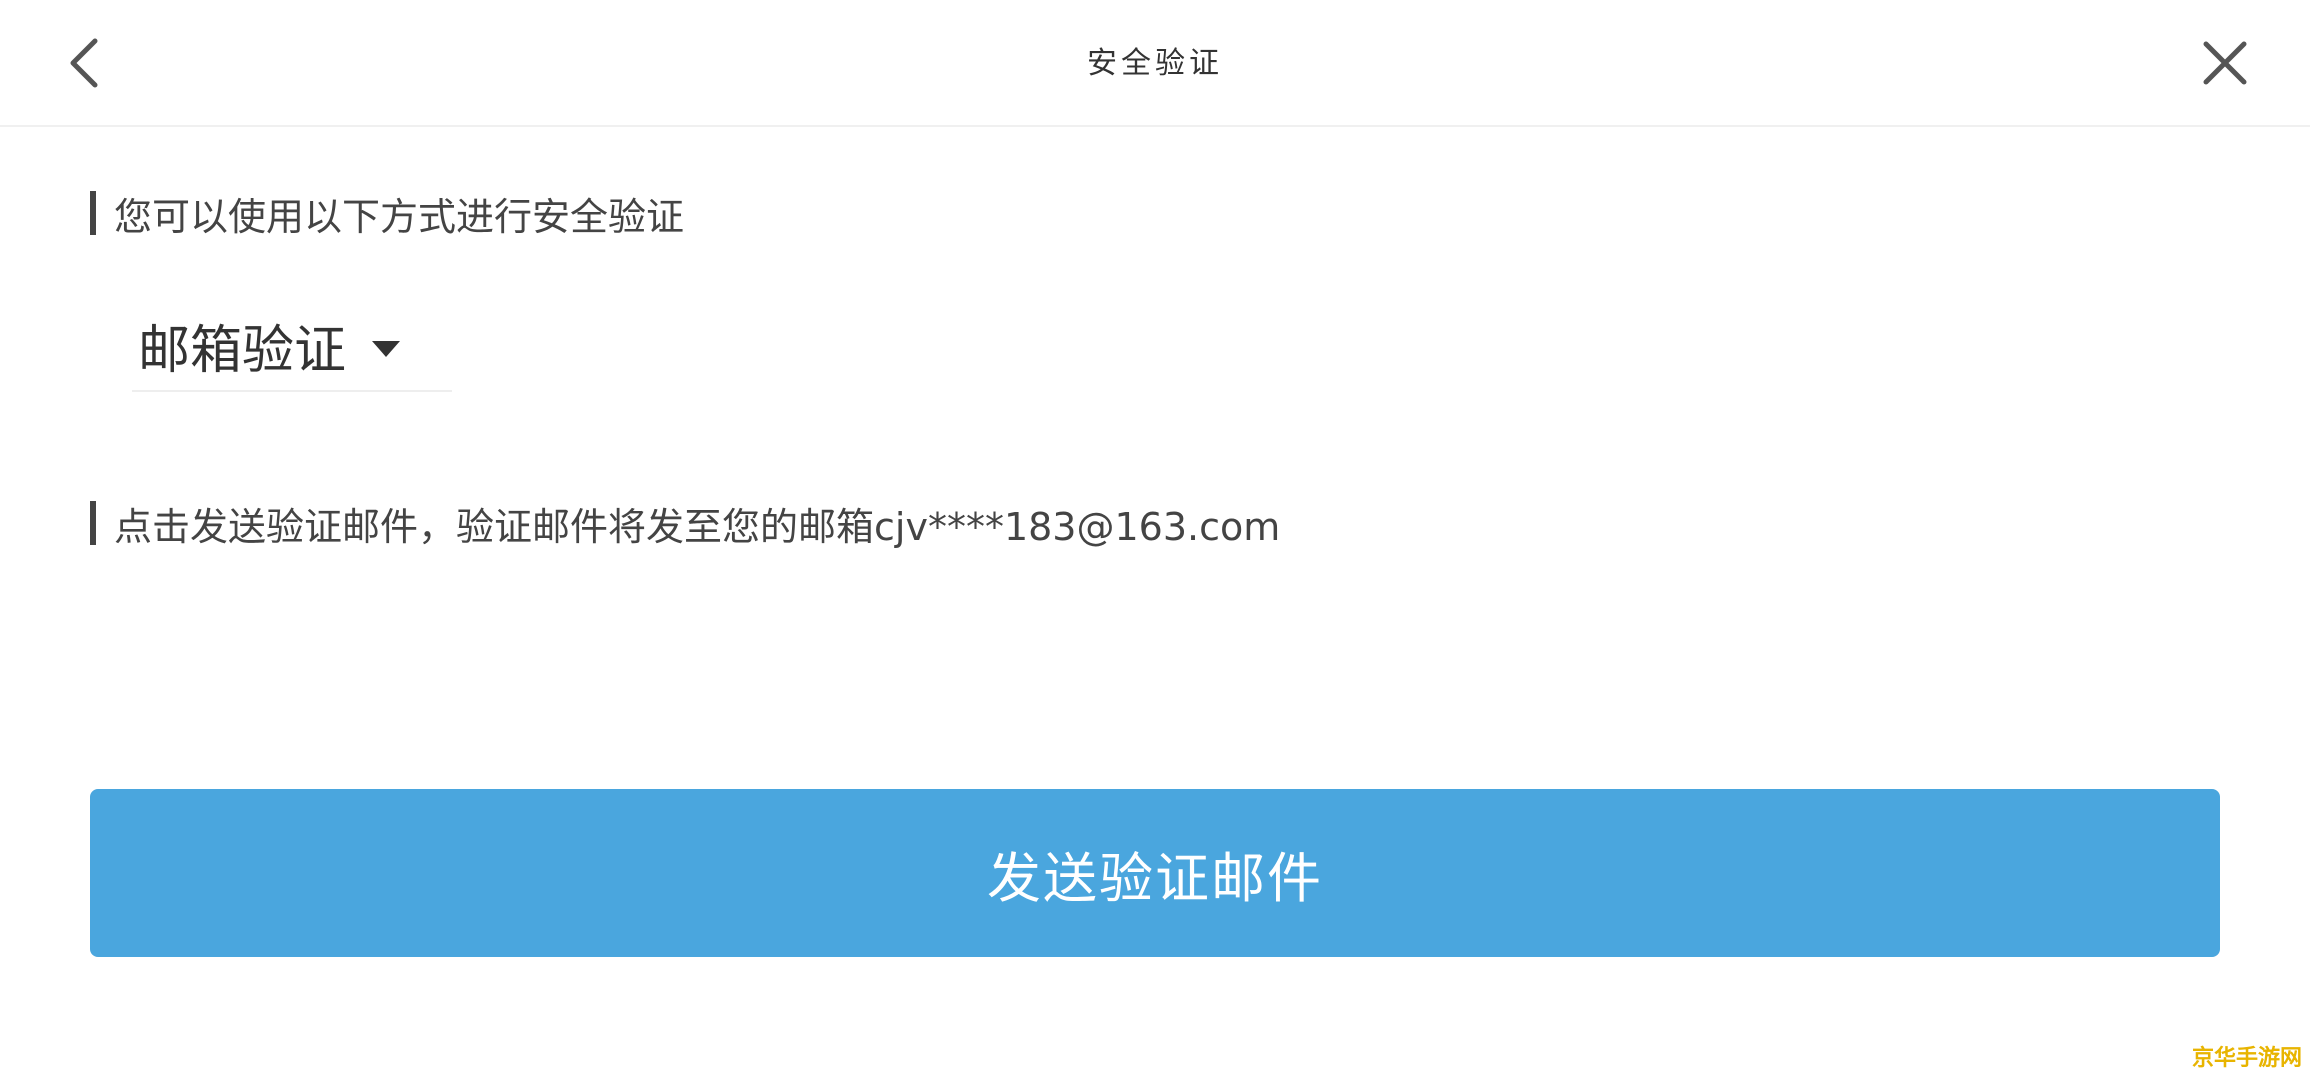 The height and width of the screenshot is (1080, 2310). I want to click on close-button, so click(2225, 63).